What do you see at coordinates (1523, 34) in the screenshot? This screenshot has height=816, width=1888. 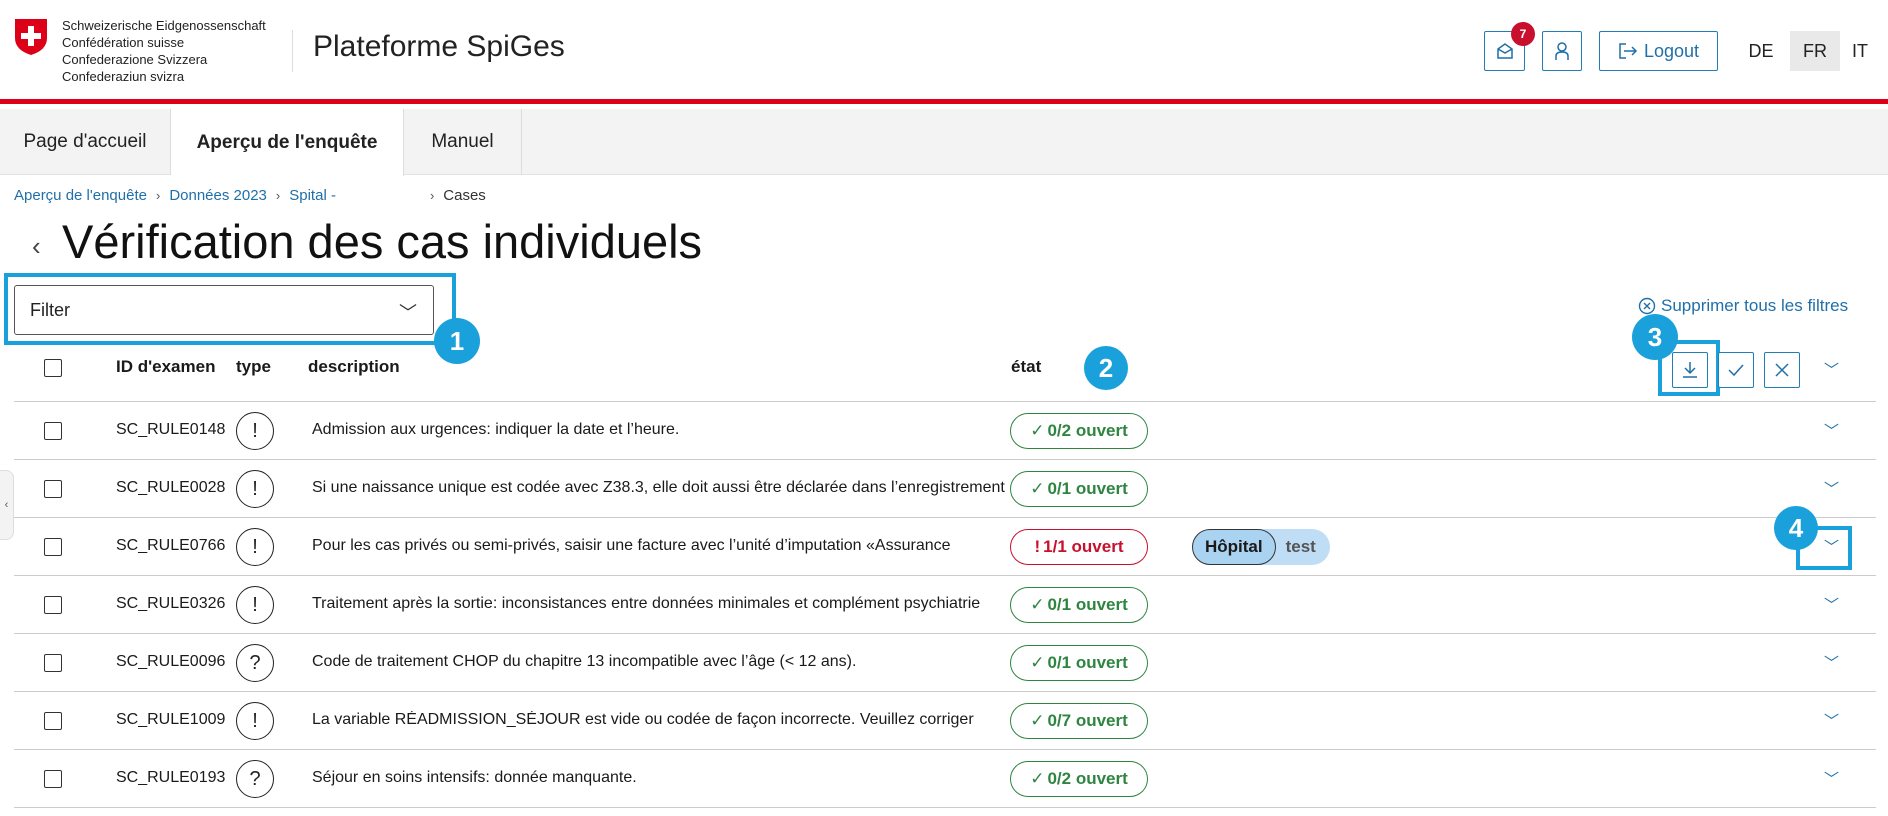 I see `notification-badge: 7` at bounding box center [1523, 34].